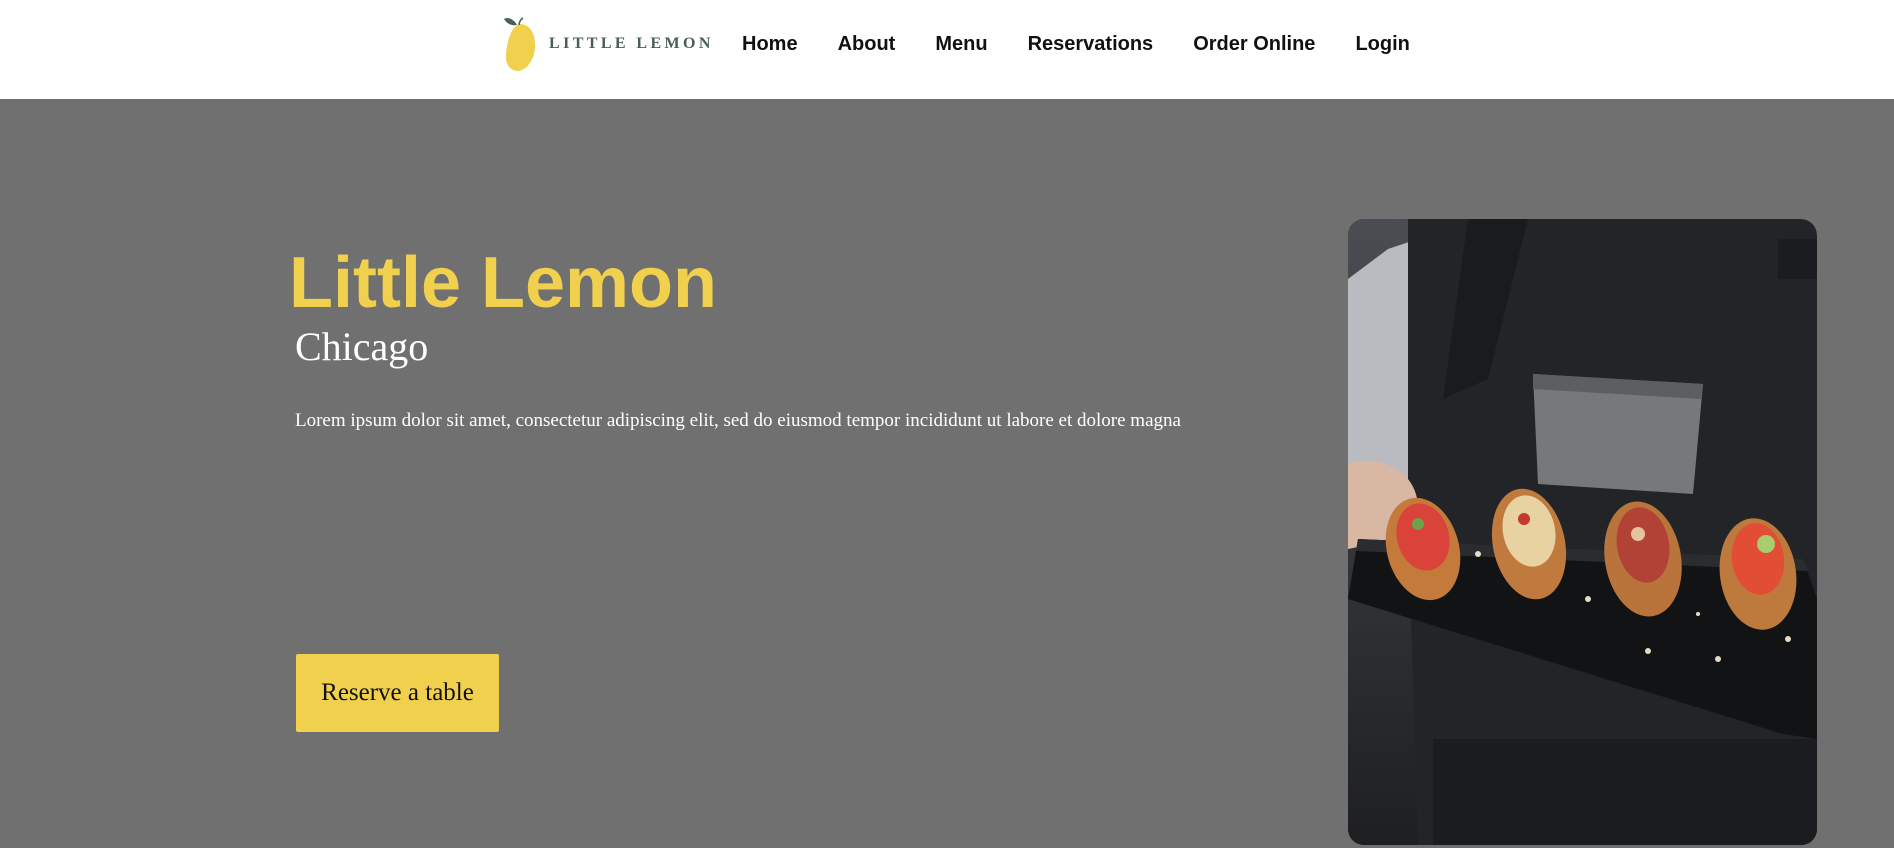 The height and width of the screenshot is (848, 1894). Describe the element at coordinates (362, 346) in the screenshot. I see `hero-subtitle: Chicago` at that location.